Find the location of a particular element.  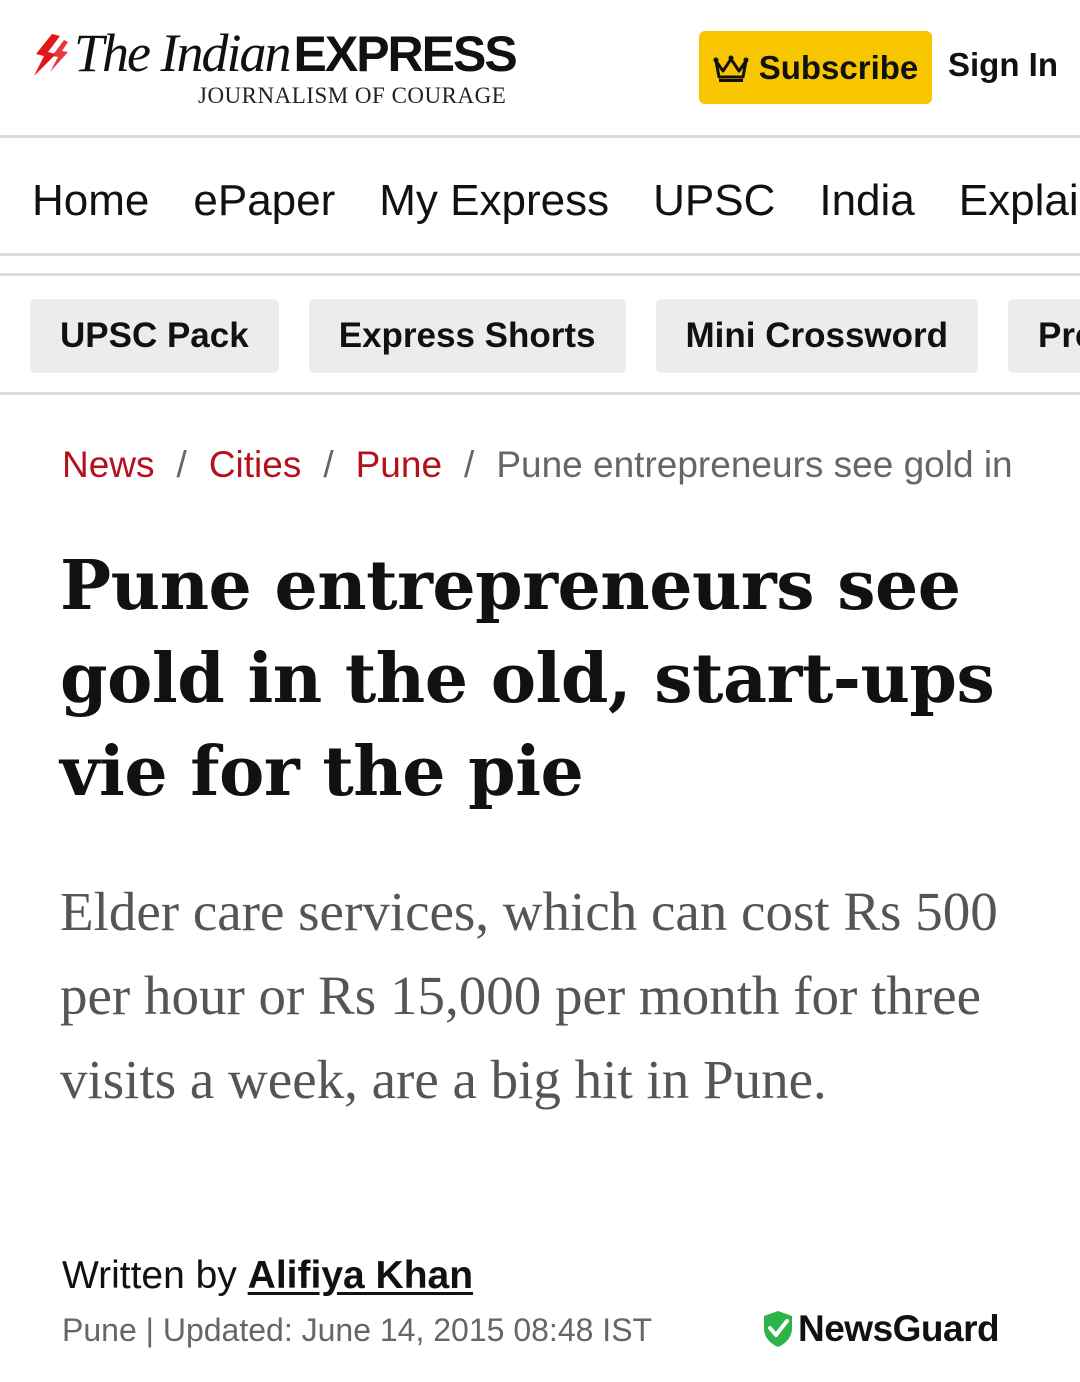

nav-item-india: India is located at coordinates (866, 200).